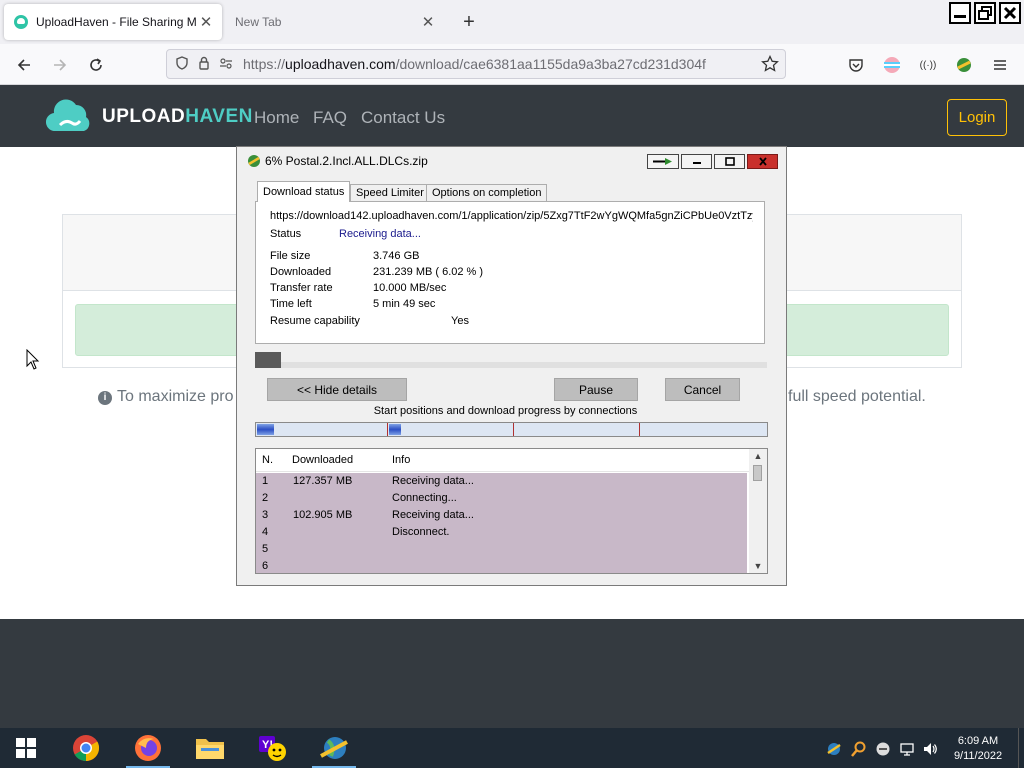 The width and height of the screenshot is (1024, 768). What do you see at coordinates (113, 22) in the screenshot?
I see `tab-uploadhaven: UploadHaven - File Sharing Ma ✕` at bounding box center [113, 22].